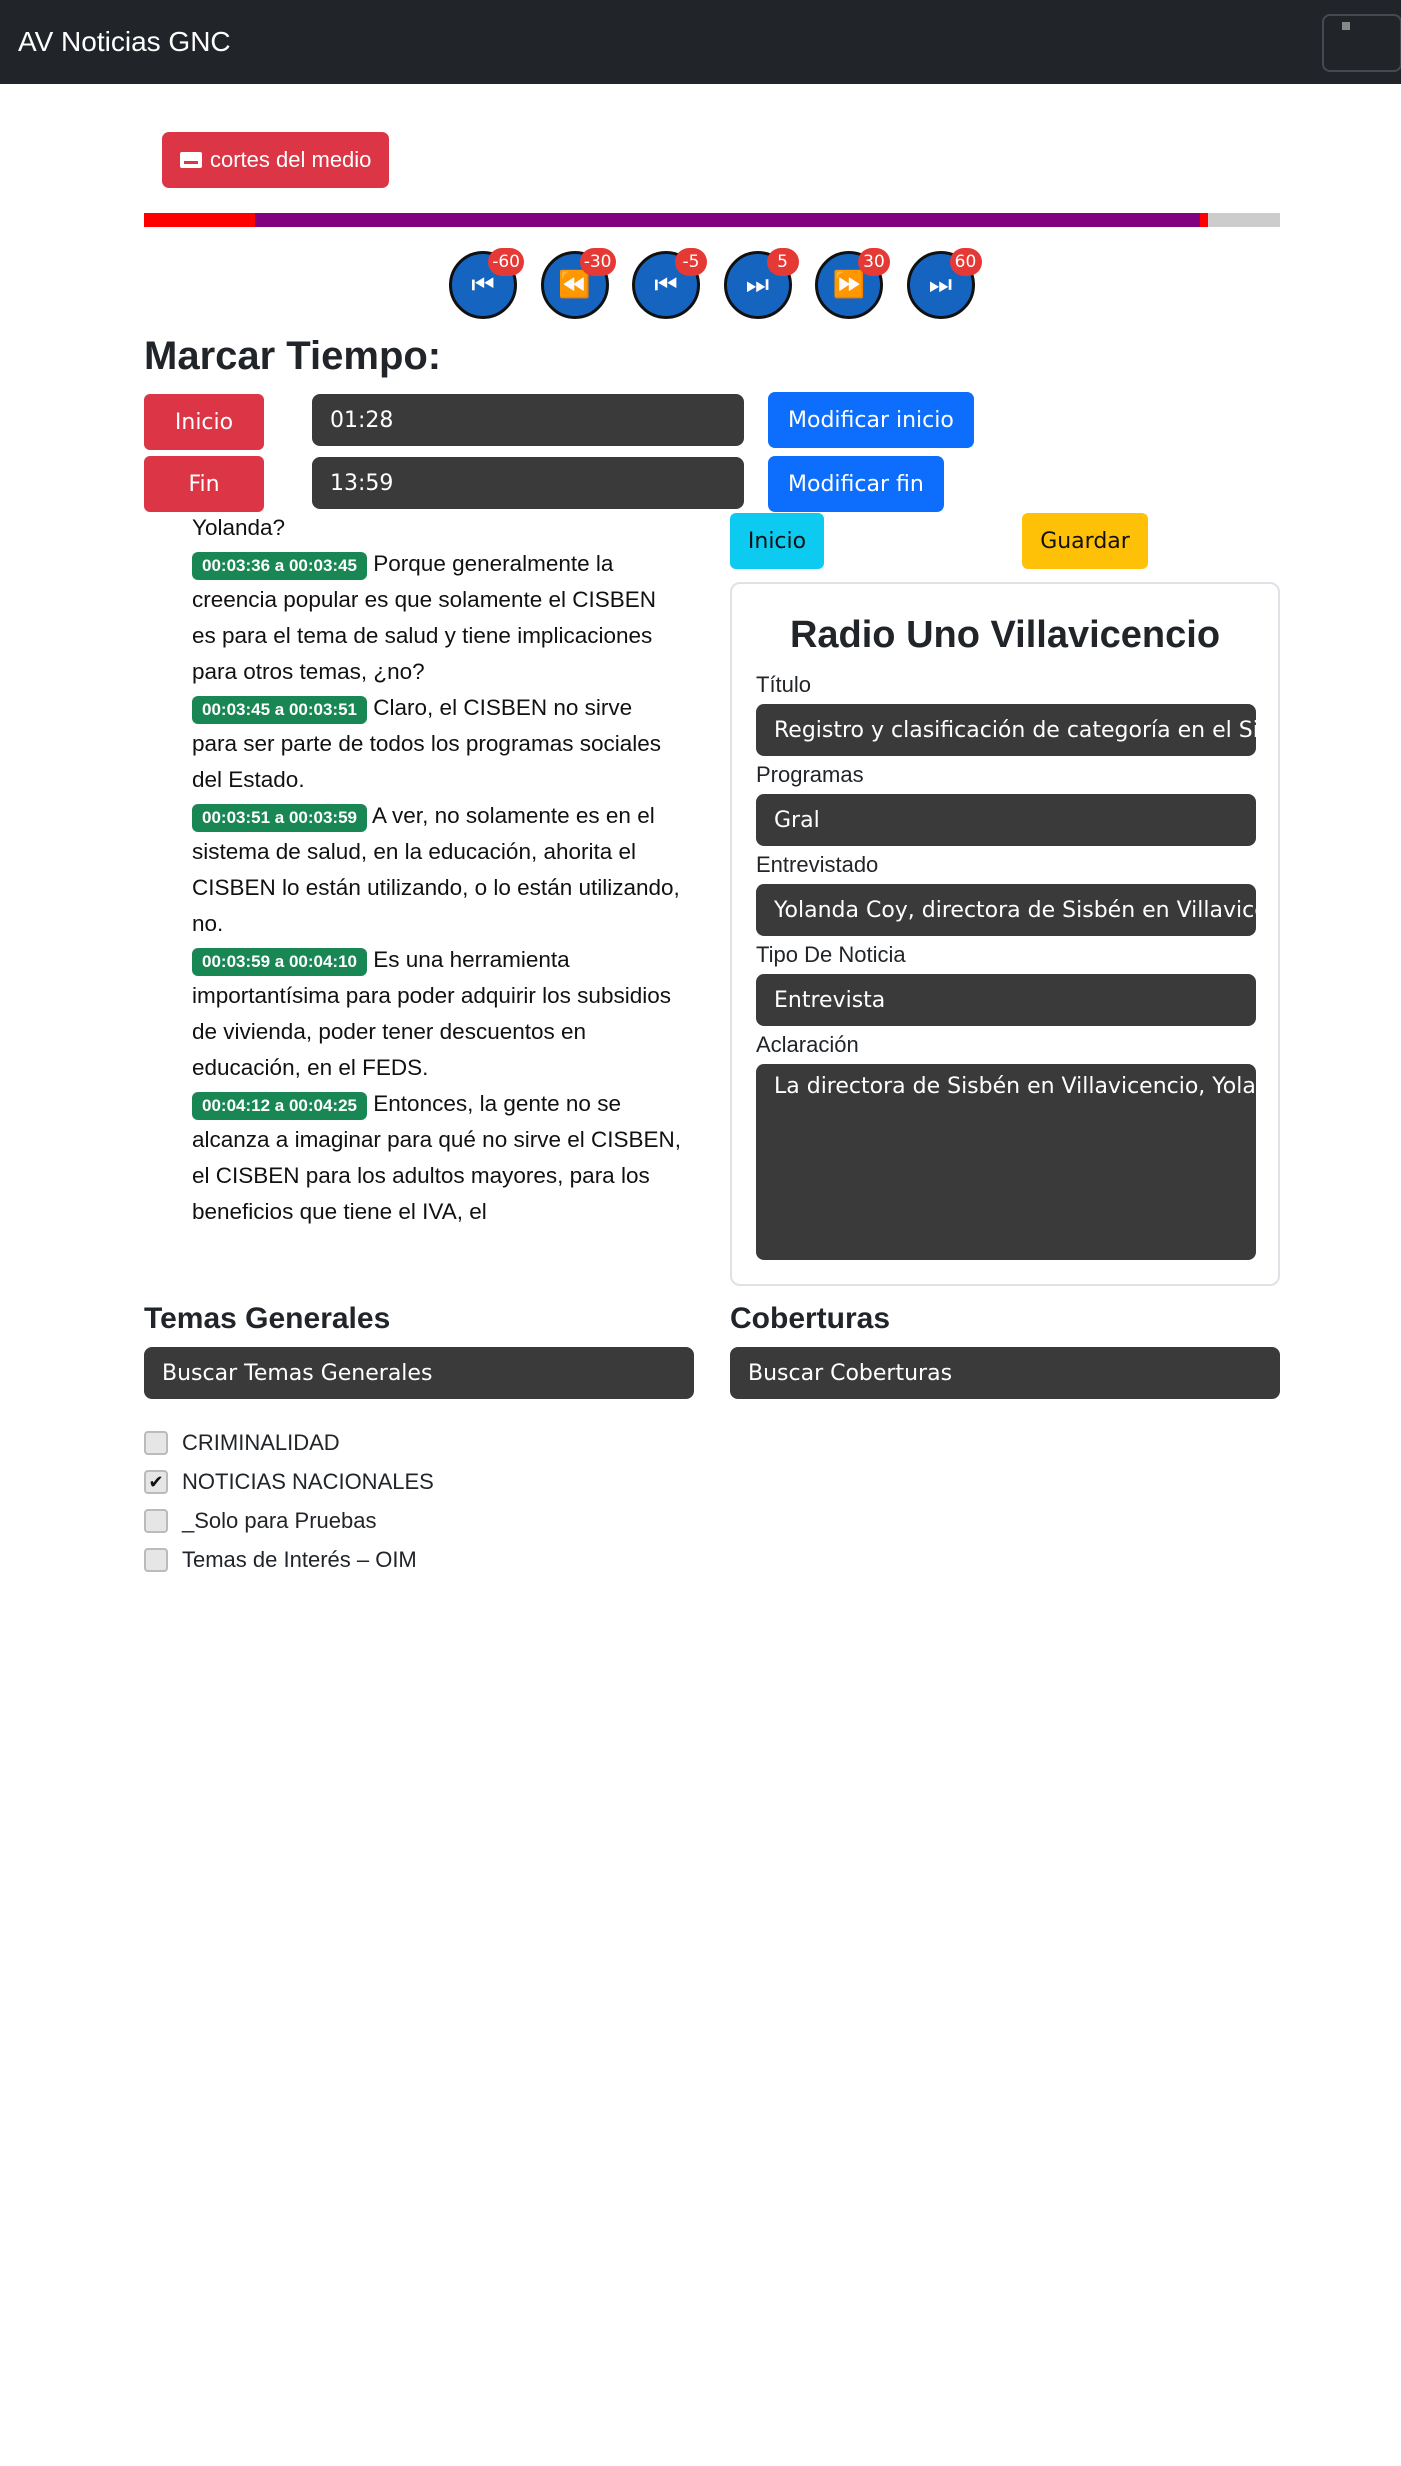  I want to click on fin-mark-button: Fin, so click(204, 484).